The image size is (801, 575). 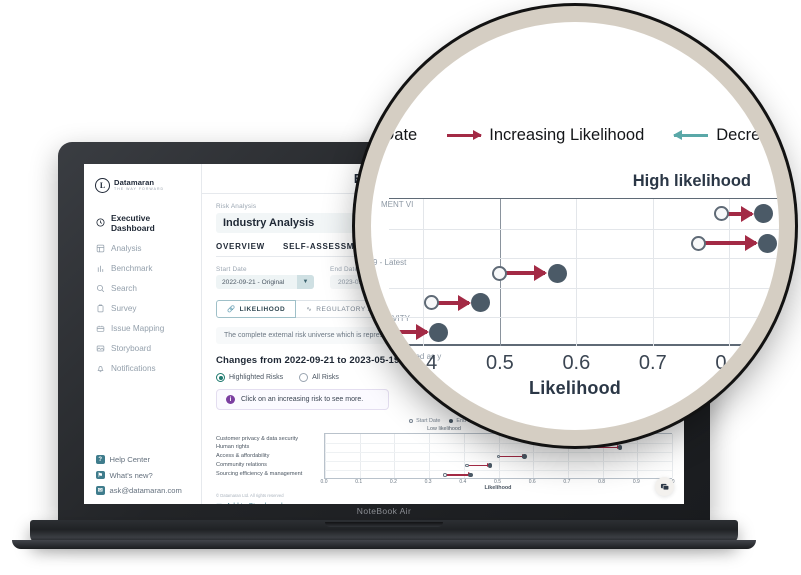 I want to click on sidebar-item-storyboard: Storyboard, so click(x=142, y=348).